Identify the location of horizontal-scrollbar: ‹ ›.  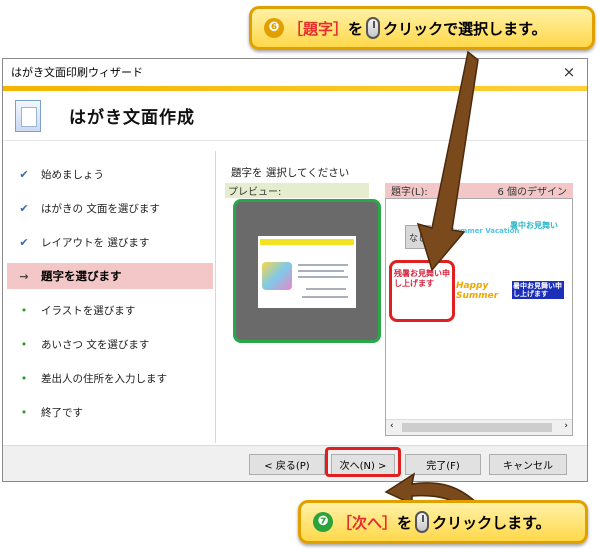
(479, 427).